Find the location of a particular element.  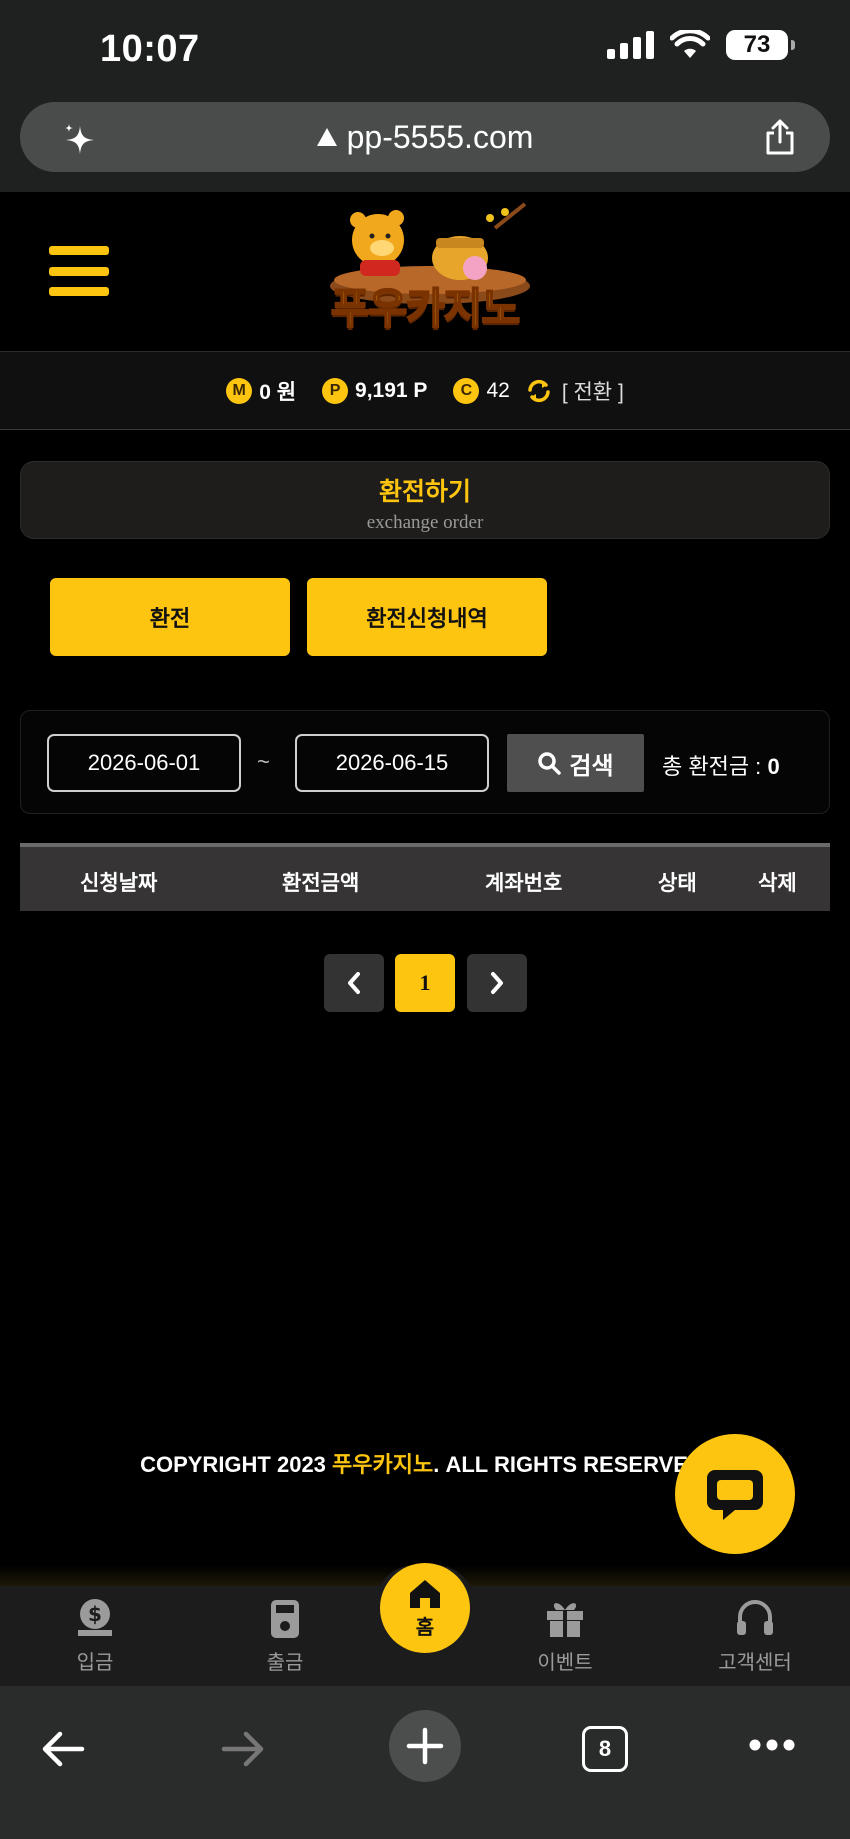

column-amount: 환전금액 is located at coordinates (321, 883).